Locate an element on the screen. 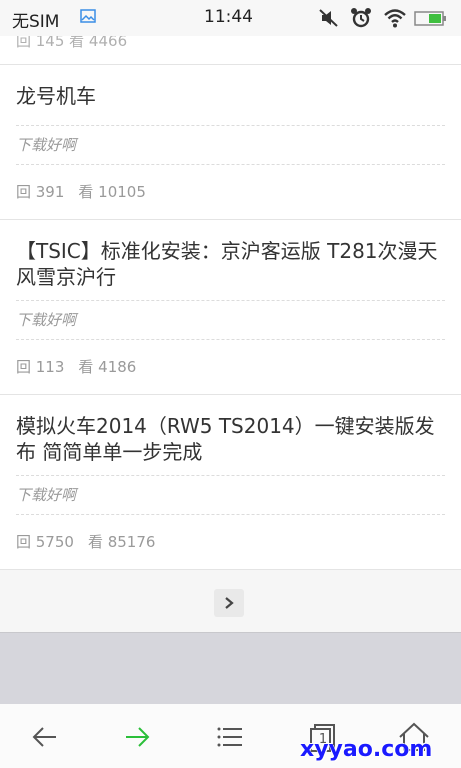  forward-arrow-icon is located at coordinates (137, 737).